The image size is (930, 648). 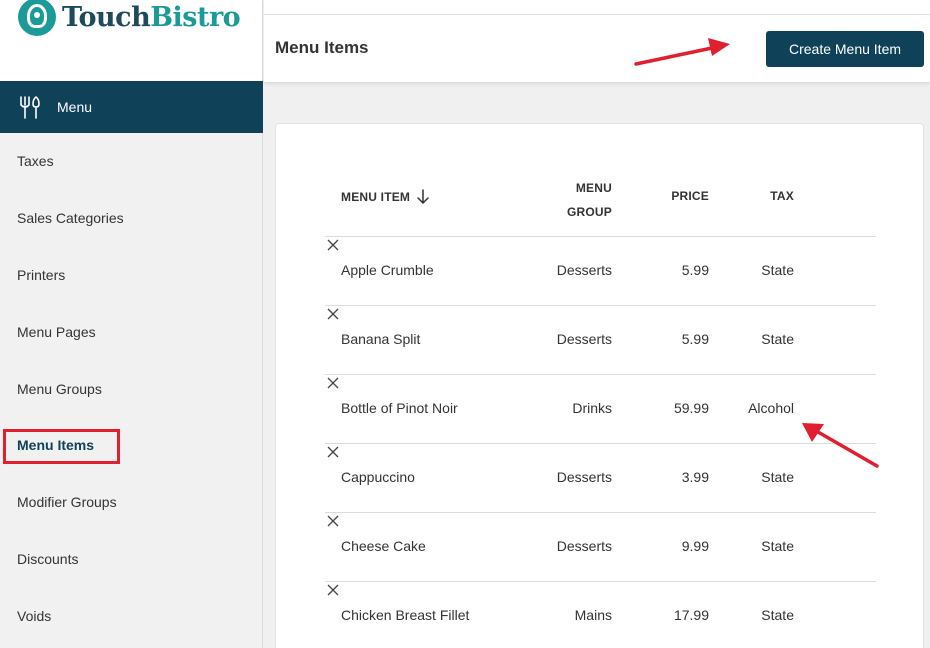 I want to click on sidebar-item-menu-items: Menu Items, so click(x=131, y=445).